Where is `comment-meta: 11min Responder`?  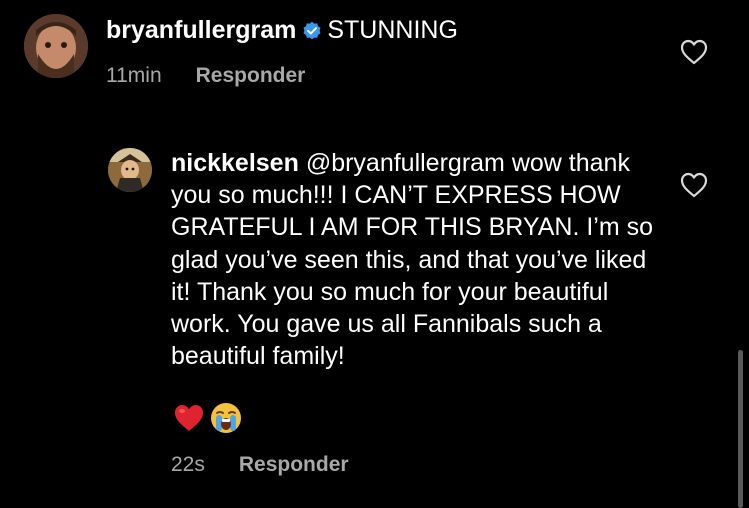 comment-meta: 11min Responder is located at coordinates (205, 76).